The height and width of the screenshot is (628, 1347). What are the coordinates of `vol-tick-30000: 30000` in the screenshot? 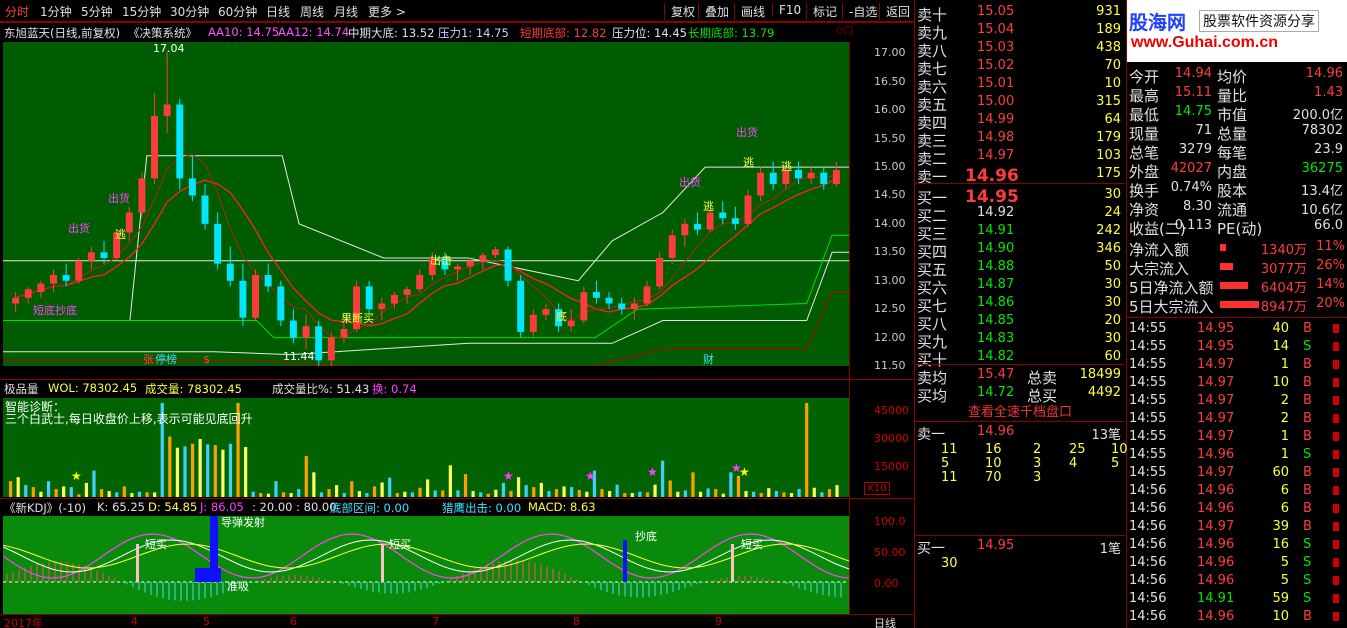 It's located at (891, 438).